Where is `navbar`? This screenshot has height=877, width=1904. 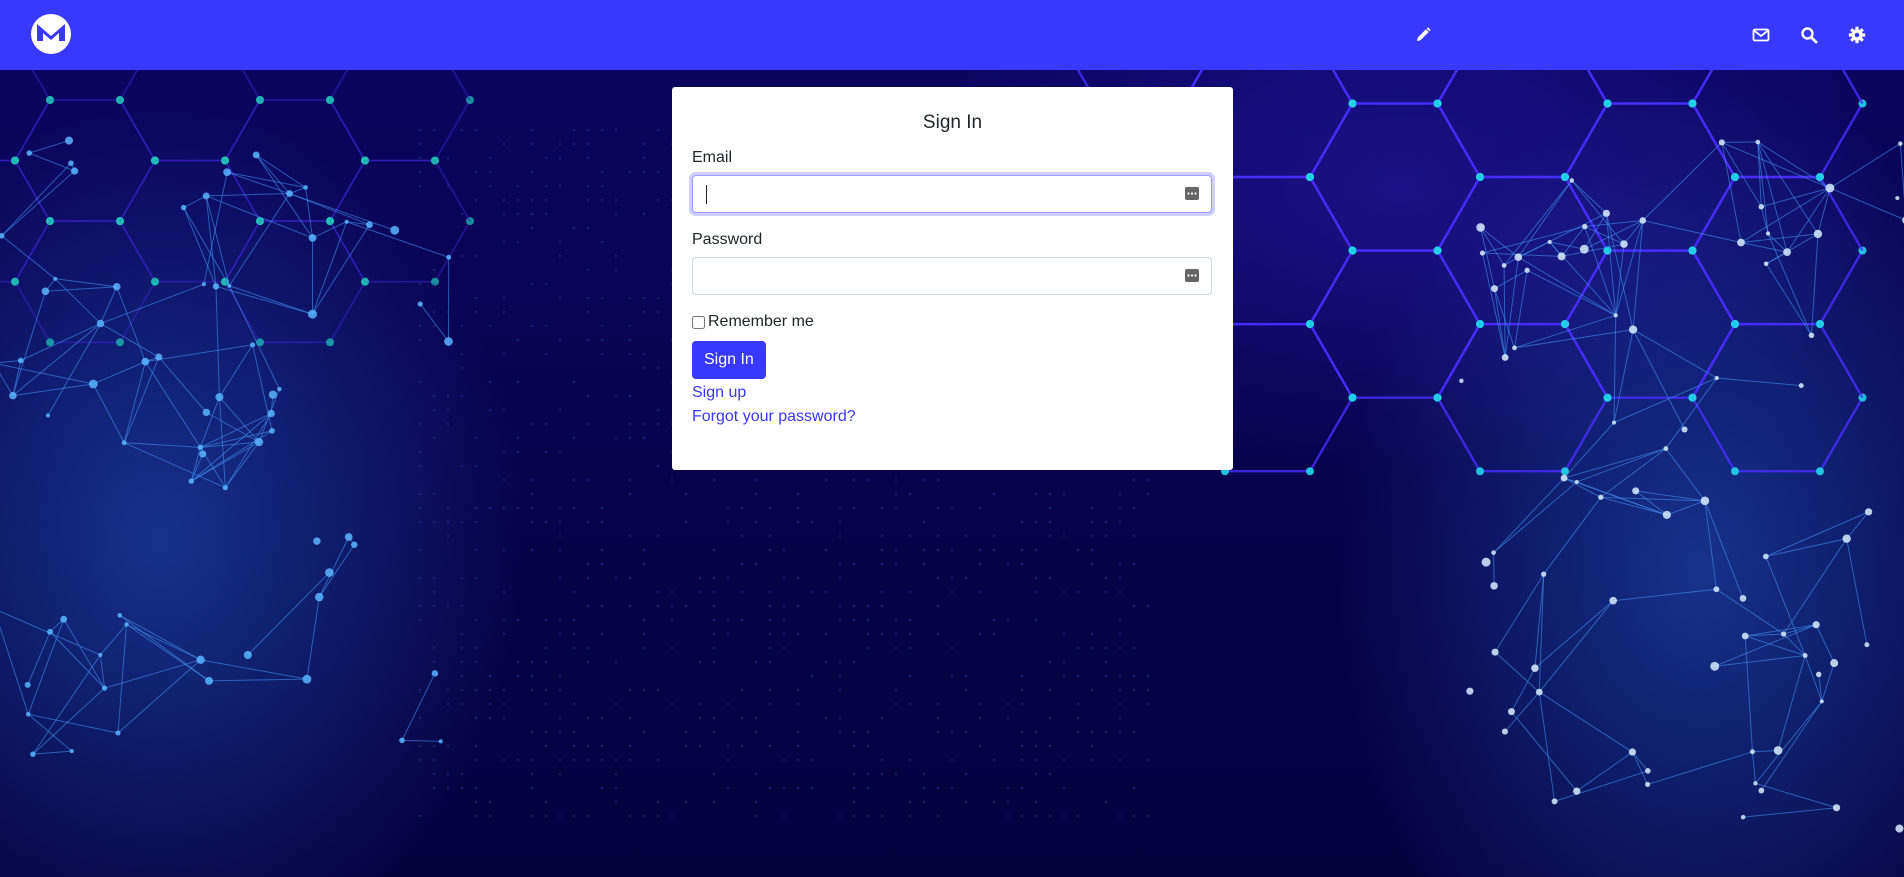
navbar is located at coordinates (952, 35).